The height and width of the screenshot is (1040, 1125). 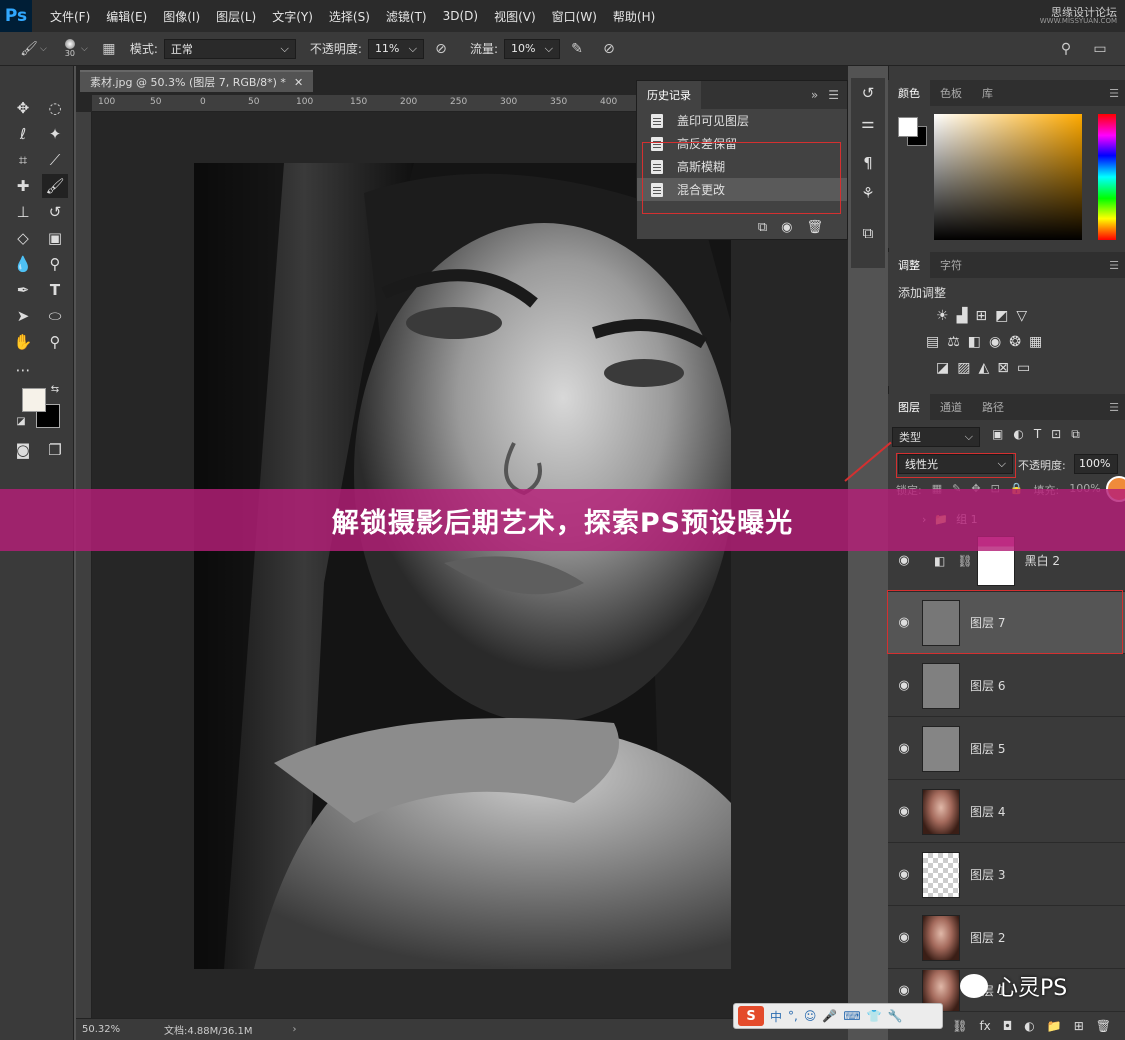 What do you see at coordinates (23, 316) in the screenshot?
I see `path-selection-icon: ➤` at bounding box center [23, 316].